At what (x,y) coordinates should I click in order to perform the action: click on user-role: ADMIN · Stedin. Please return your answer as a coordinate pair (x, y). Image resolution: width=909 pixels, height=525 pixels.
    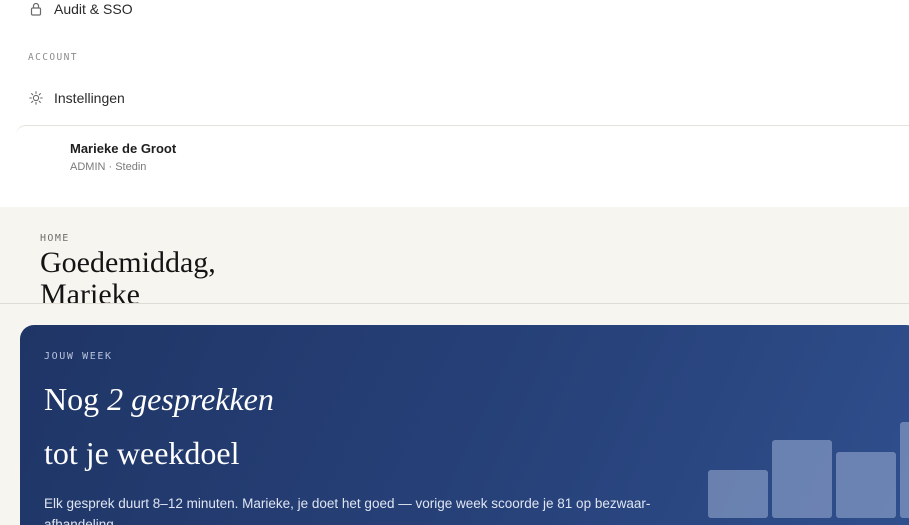
    Looking at the image, I should click on (108, 167).